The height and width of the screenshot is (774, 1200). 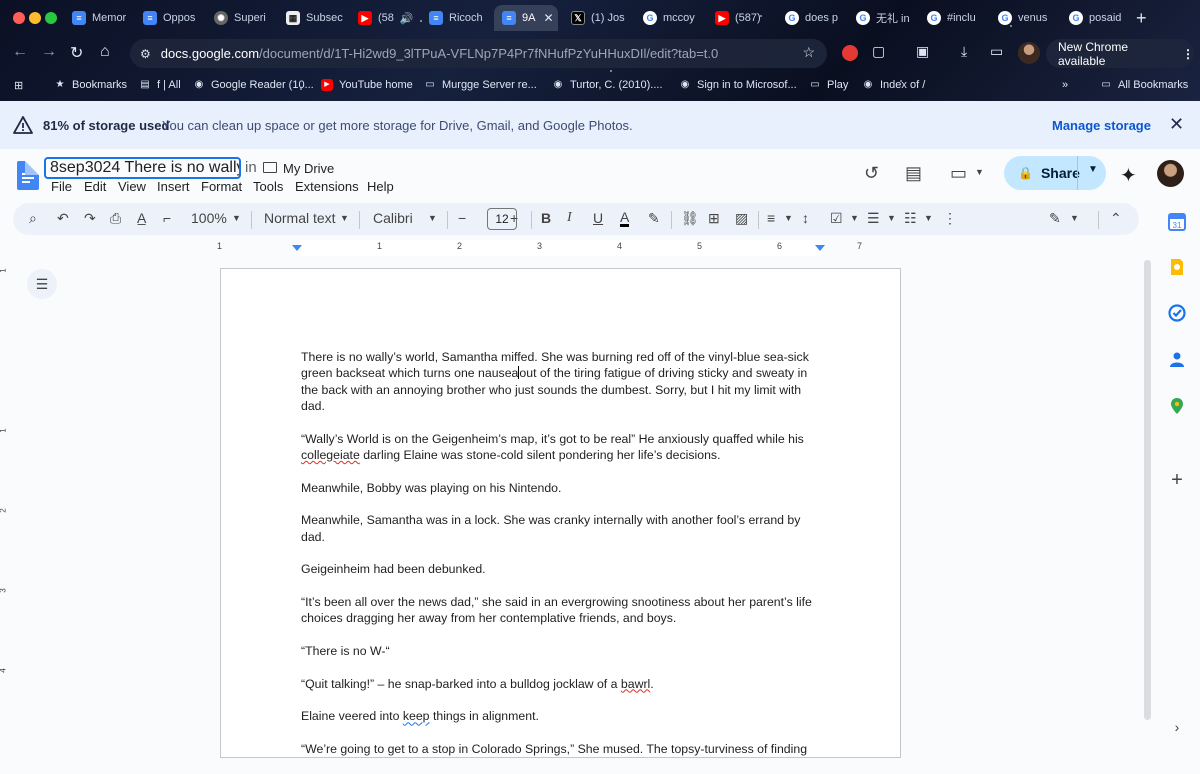 What do you see at coordinates (850, 53) in the screenshot?
I see `extension-icon` at bounding box center [850, 53].